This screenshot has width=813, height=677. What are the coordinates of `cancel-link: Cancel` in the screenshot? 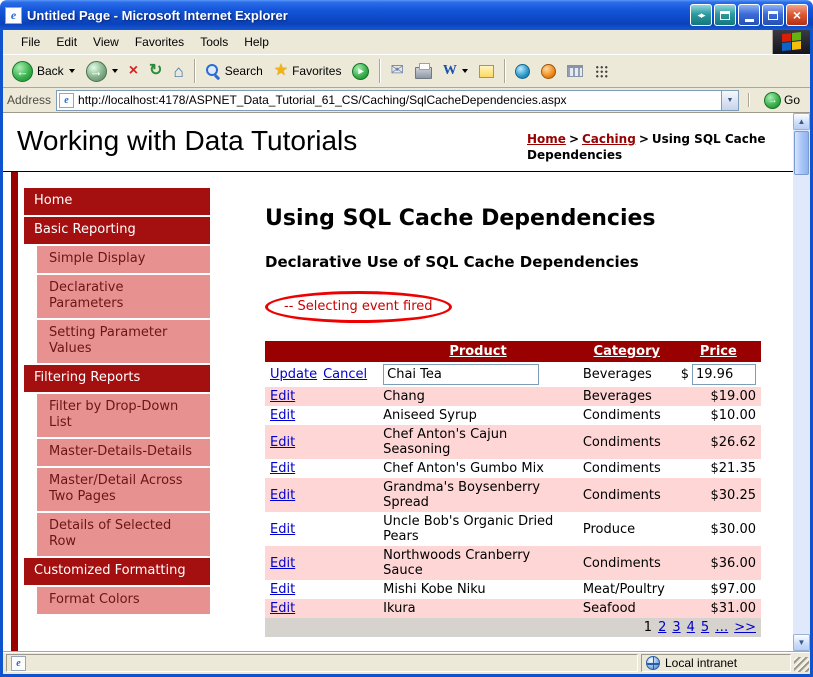 It's located at (345, 374).